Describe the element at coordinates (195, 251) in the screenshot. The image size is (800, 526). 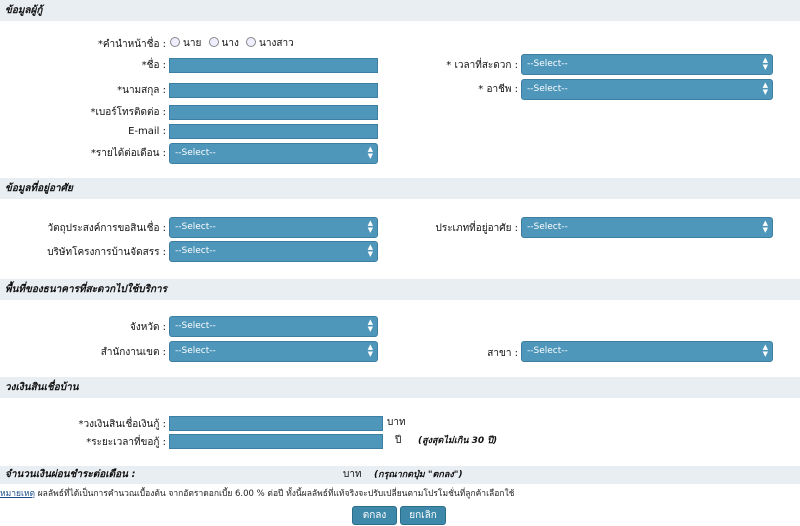
I see `developer-select-value: --Select--` at that location.